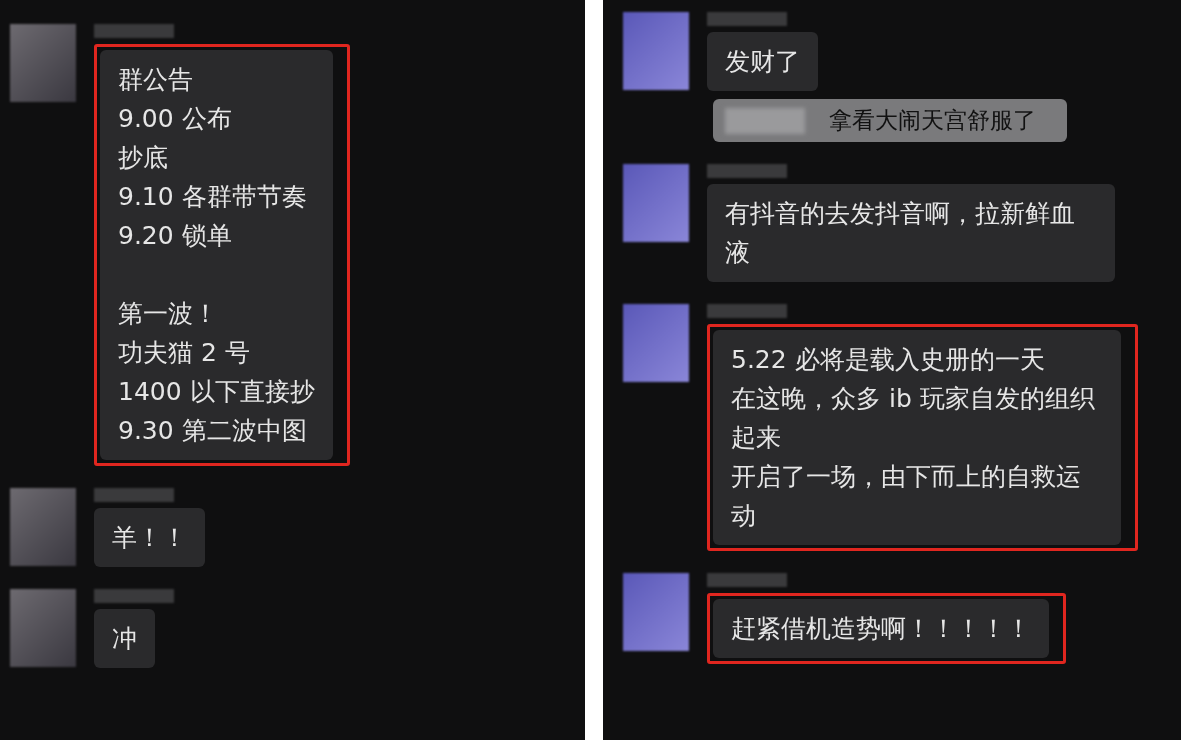 Image resolution: width=1181 pixels, height=740 pixels. Describe the element at coordinates (168, 314) in the screenshot. I see `message-line: 第一波！` at that location.